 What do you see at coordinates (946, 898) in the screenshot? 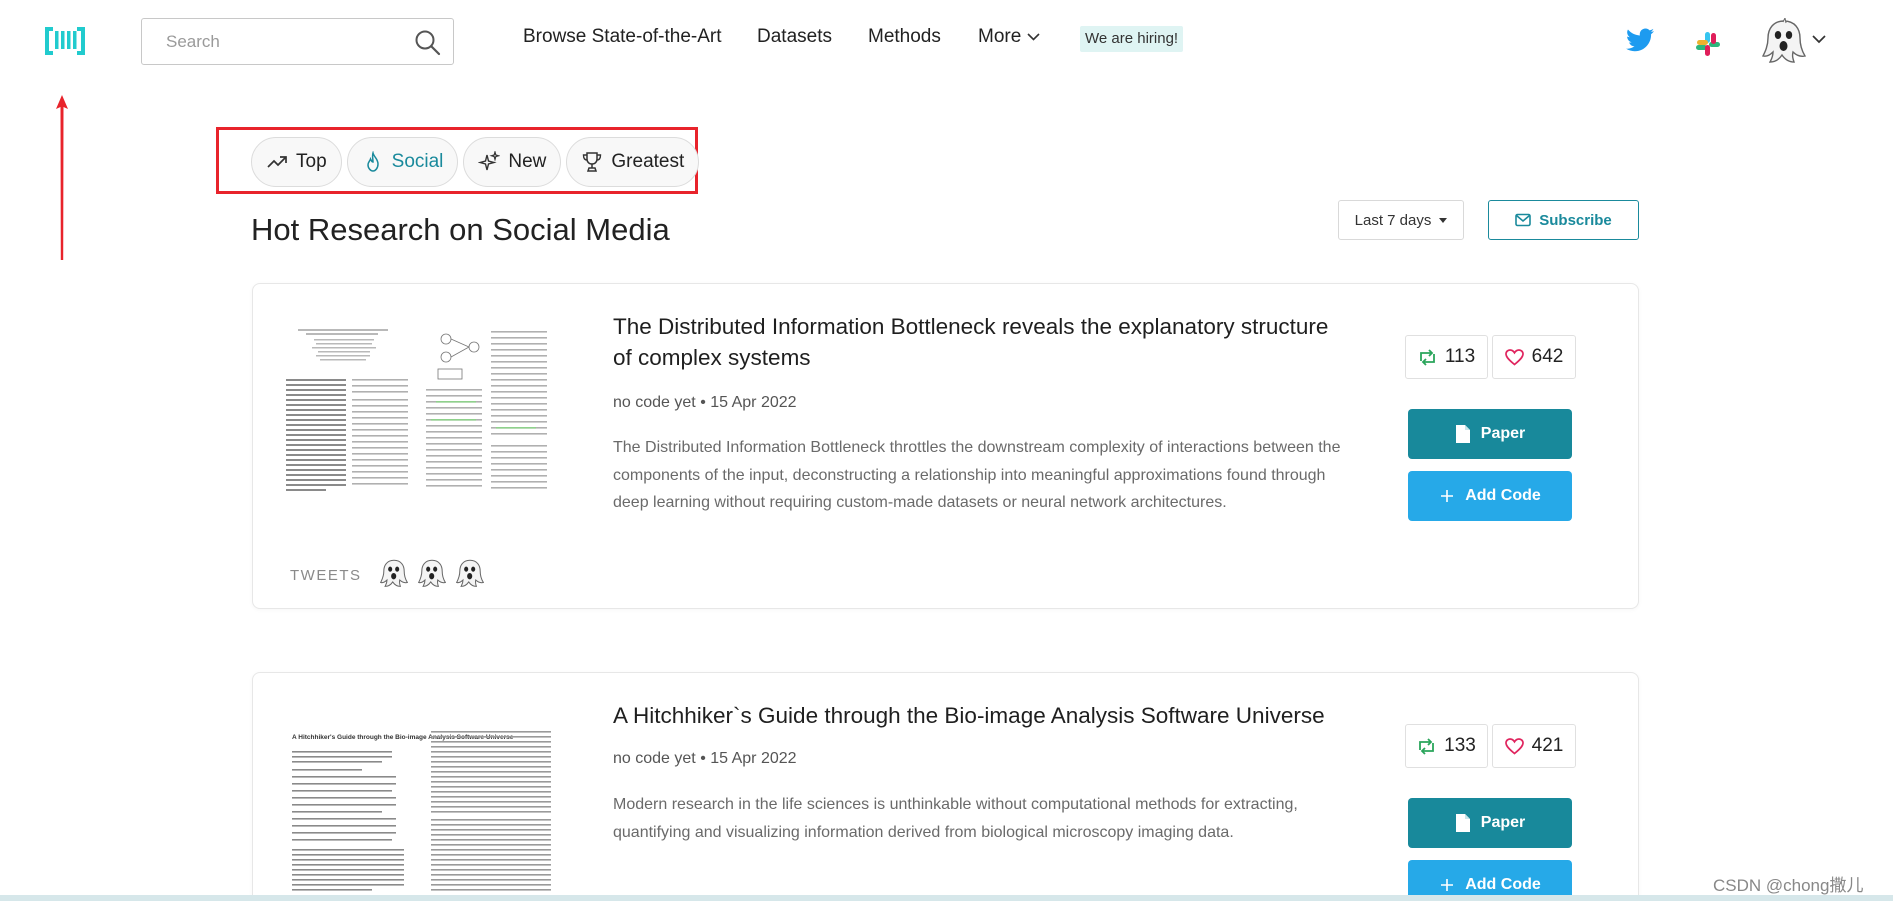
I see `horizontal-scrollbar` at bounding box center [946, 898].